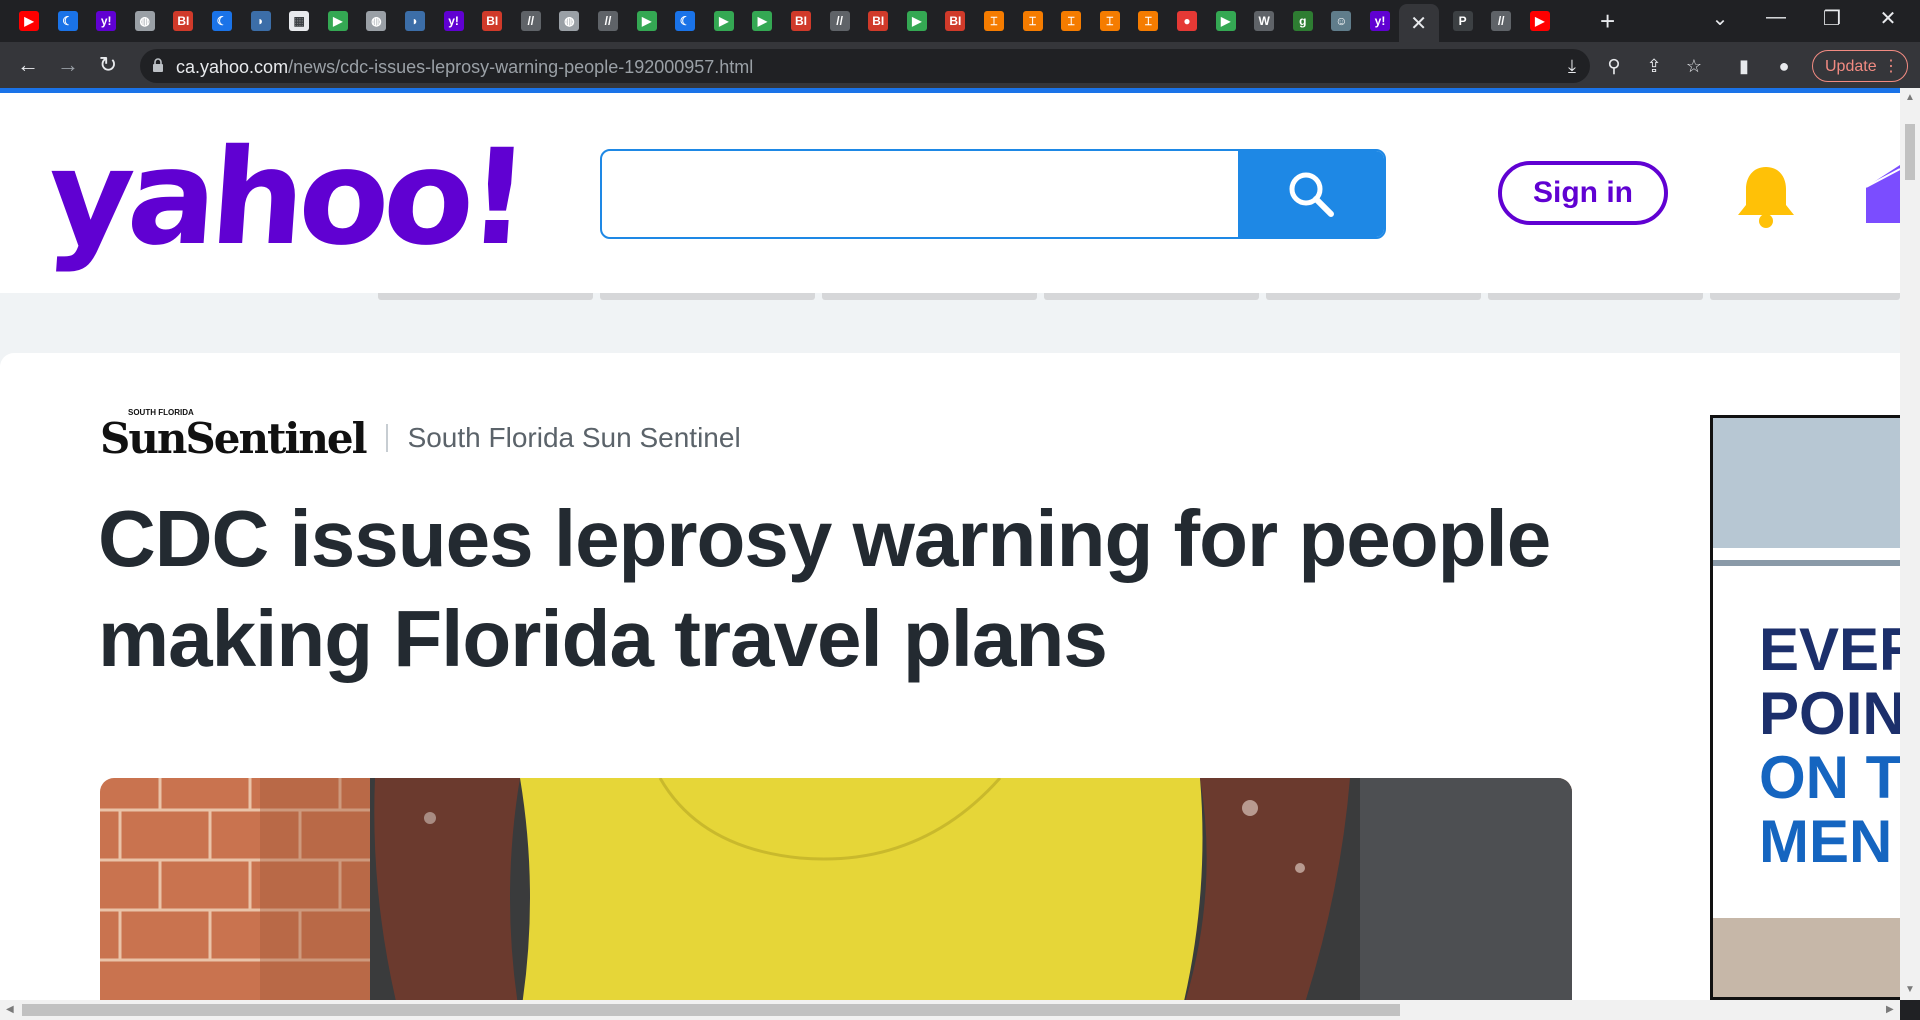 This screenshot has height=1020, width=1920. Describe the element at coordinates (285, 198) in the screenshot. I see `yahoo-logo: yahoo!` at that location.